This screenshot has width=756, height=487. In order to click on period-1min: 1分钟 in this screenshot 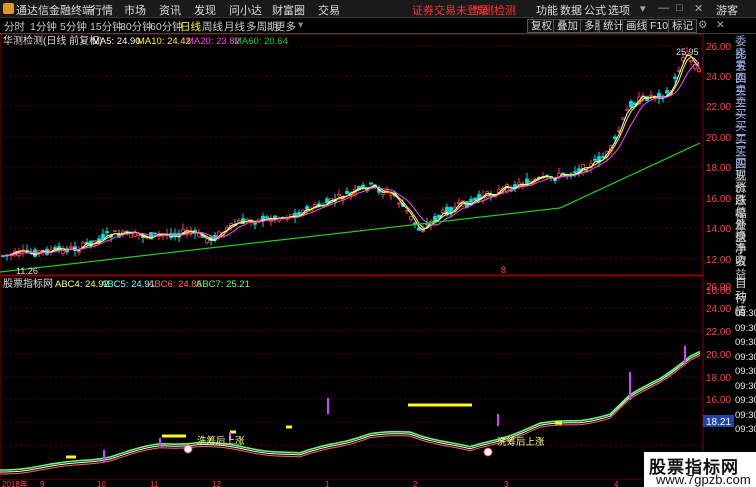, I will do `click(43, 26)`.